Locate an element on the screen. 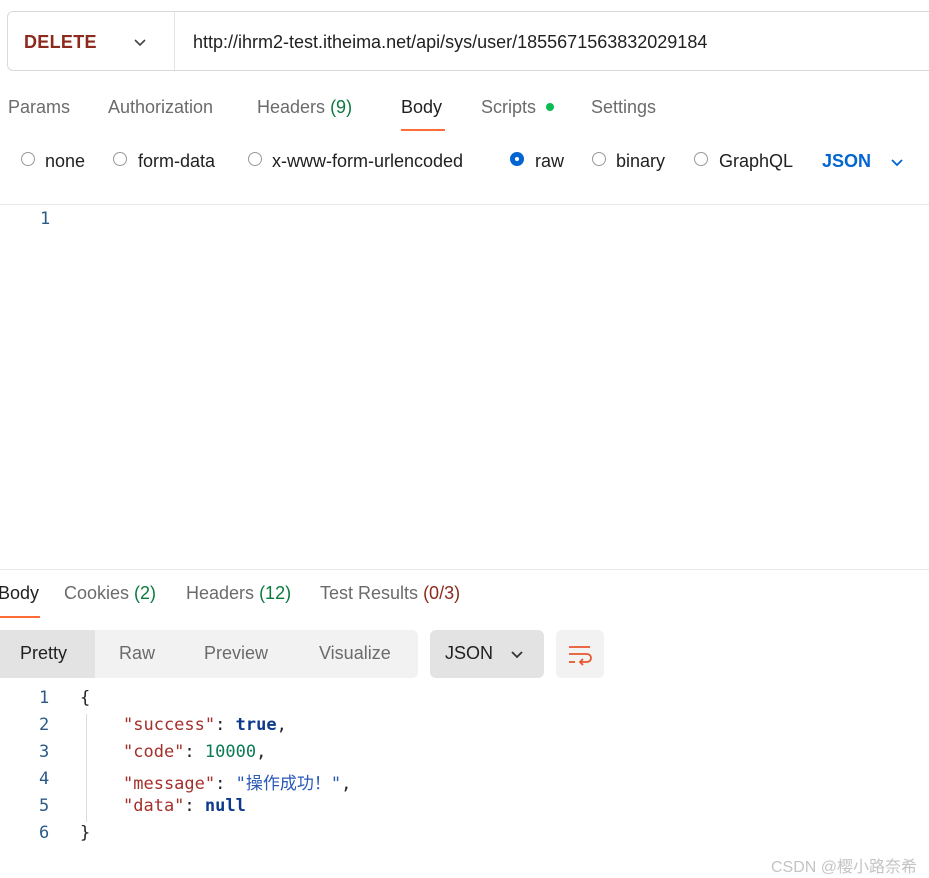  cookies-count: (2) is located at coordinates (145, 593).